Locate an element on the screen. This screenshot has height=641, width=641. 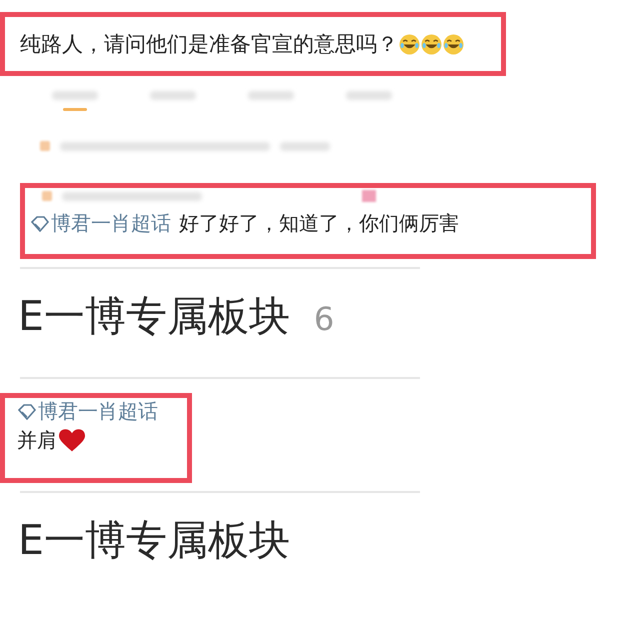
comment-text: 并肩 is located at coordinates (37, 440).